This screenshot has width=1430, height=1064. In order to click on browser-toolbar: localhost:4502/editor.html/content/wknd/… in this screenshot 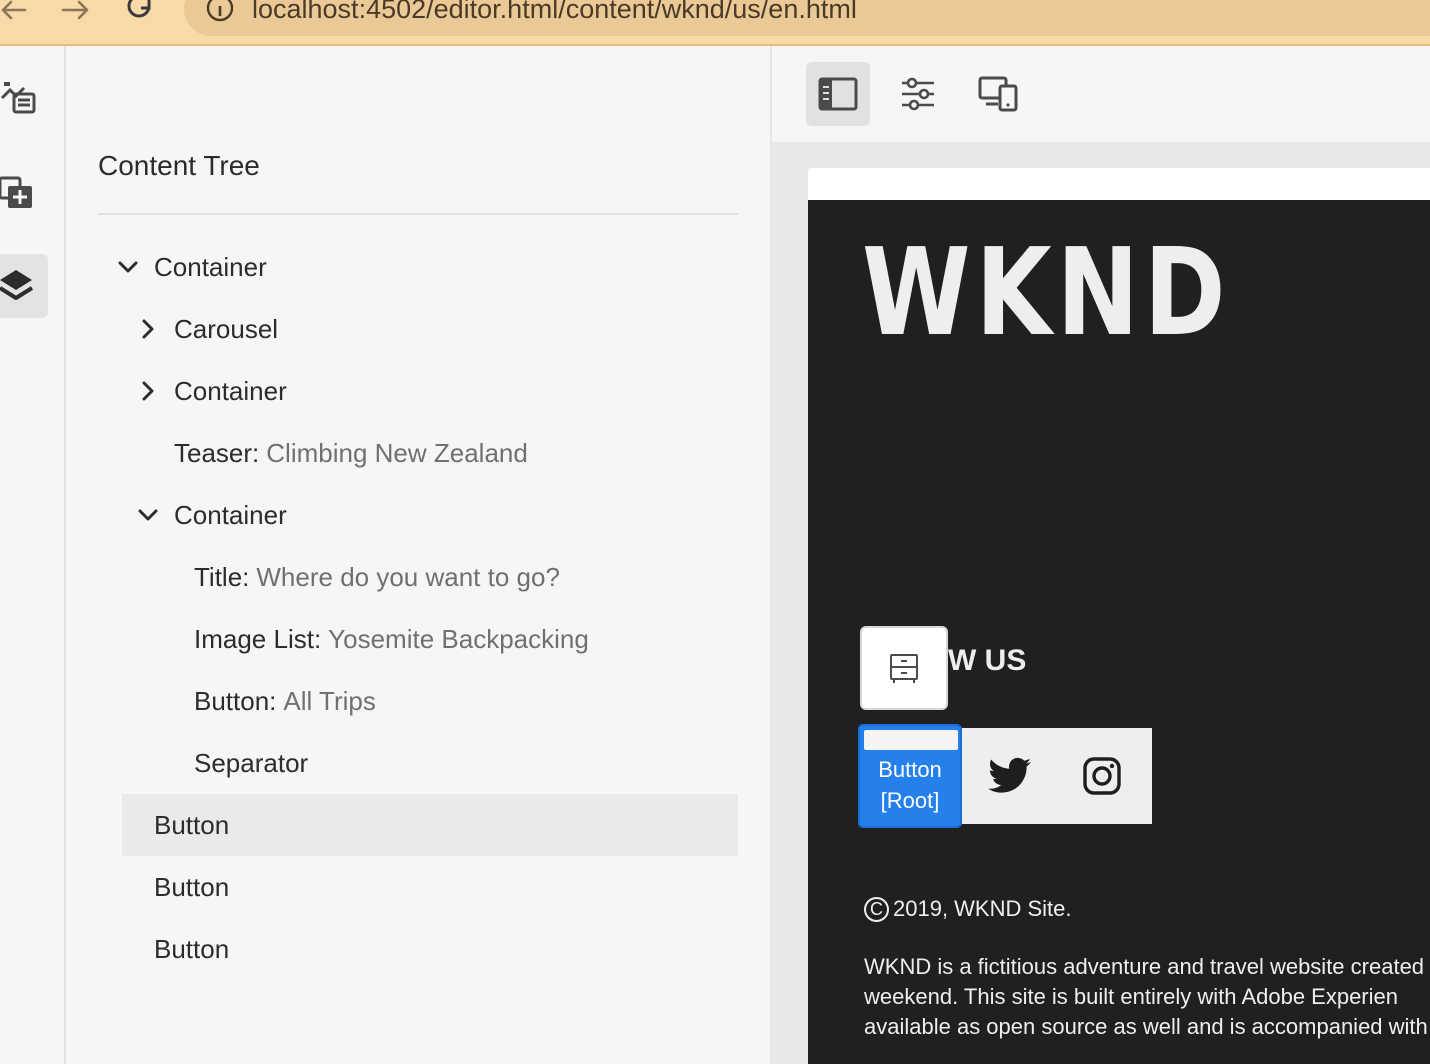, I will do `click(715, 23)`.